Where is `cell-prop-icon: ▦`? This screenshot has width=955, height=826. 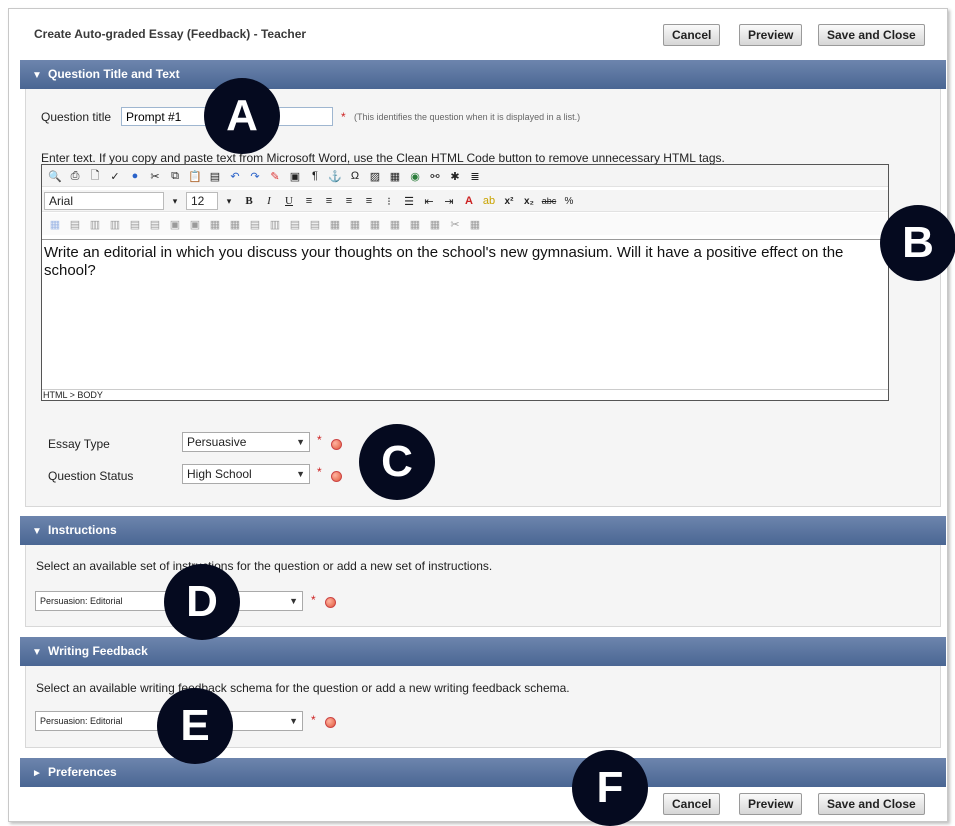
cell-prop-icon: ▦ is located at coordinates (235, 224).